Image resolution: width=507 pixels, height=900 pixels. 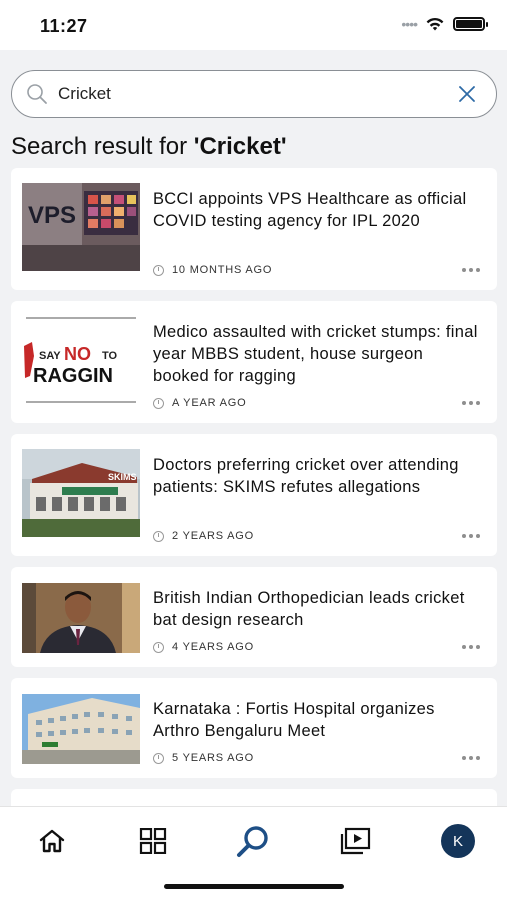 What do you see at coordinates (213, 758) in the screenshot?
I see `article-time-label: 5 YEARS AGO` at bounding box center [213, 758].